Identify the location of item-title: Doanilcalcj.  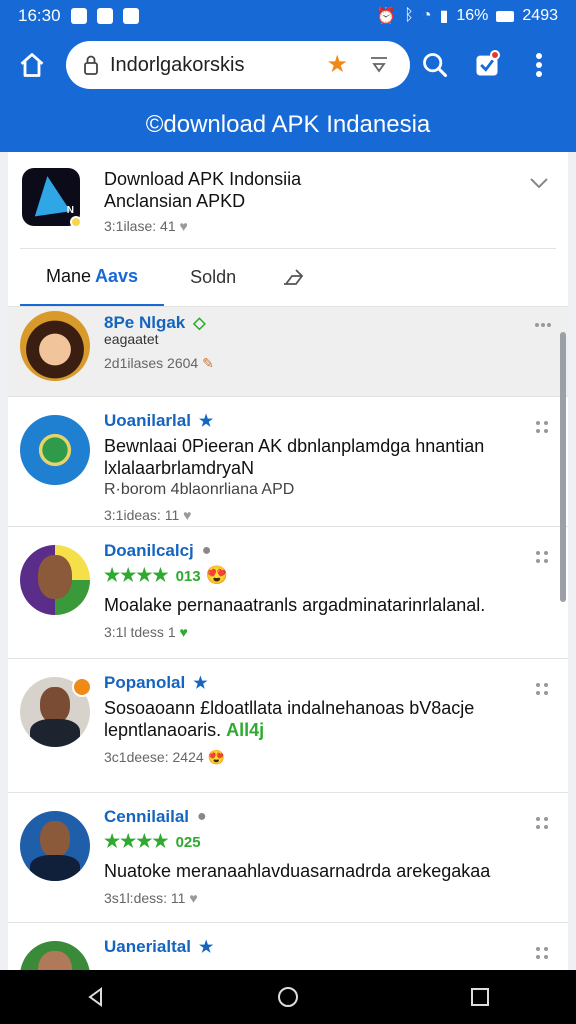
(149, 550).